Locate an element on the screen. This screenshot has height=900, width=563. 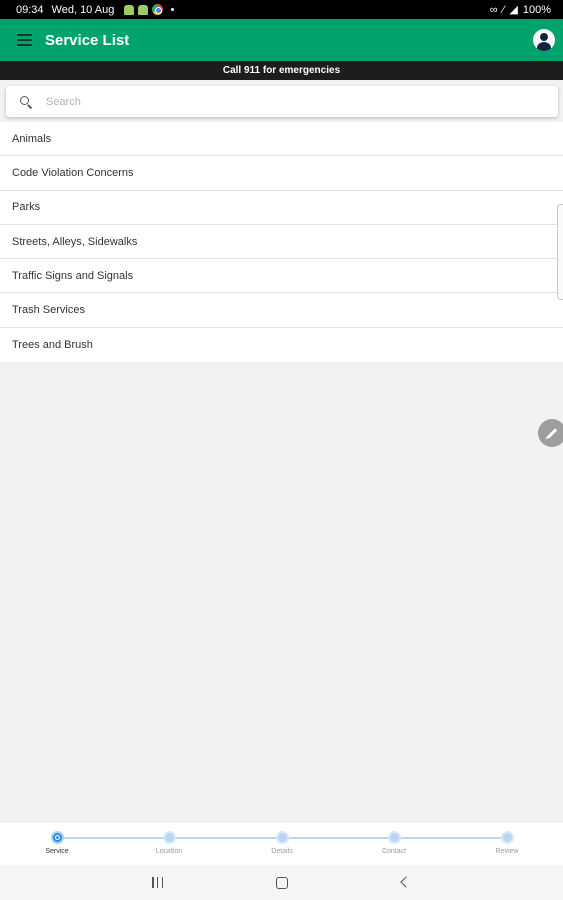
list-item-trash-services: Trash Services is located at coordinates (281, 310).